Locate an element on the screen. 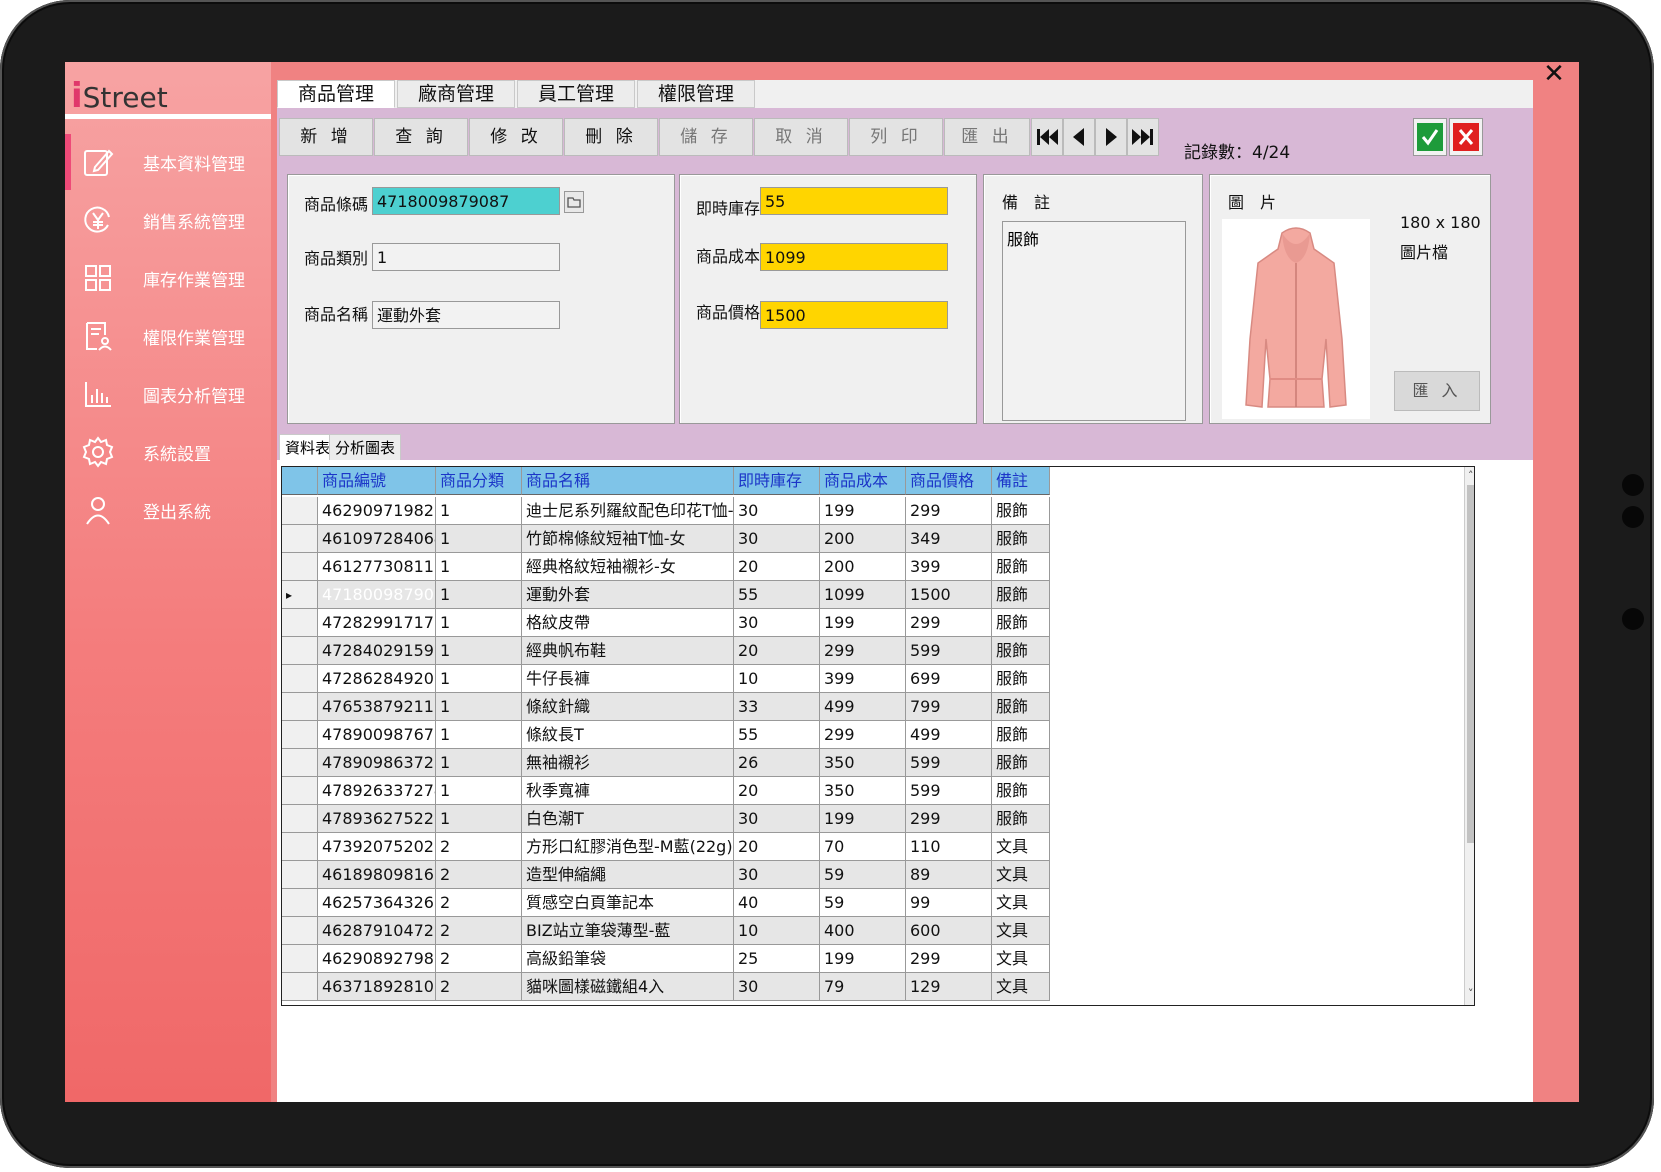 The height and width of the screenshot is (1172, 1661). export-button: 匯 出 is located at coordinates (987, 137).